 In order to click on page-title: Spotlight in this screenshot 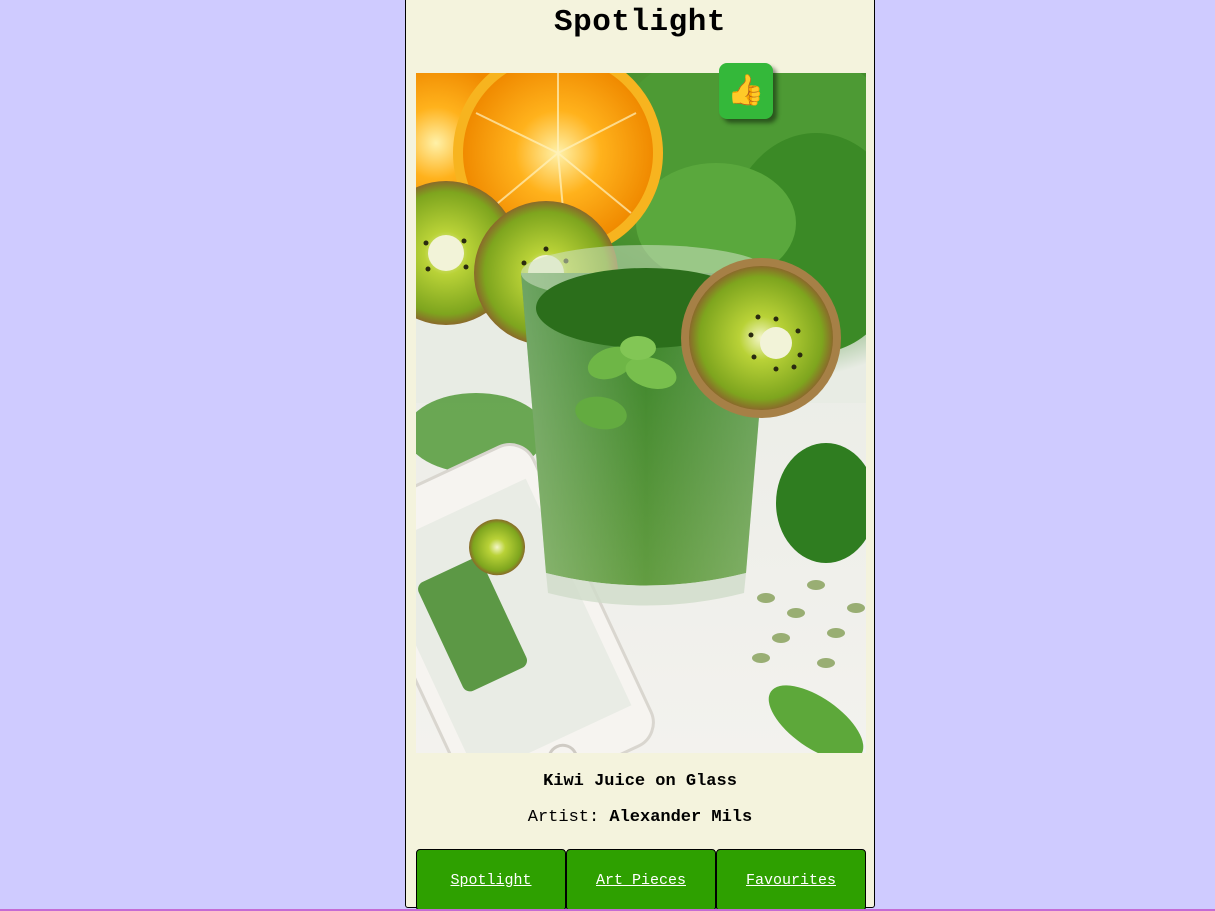, I will do `click(640, 22)`.